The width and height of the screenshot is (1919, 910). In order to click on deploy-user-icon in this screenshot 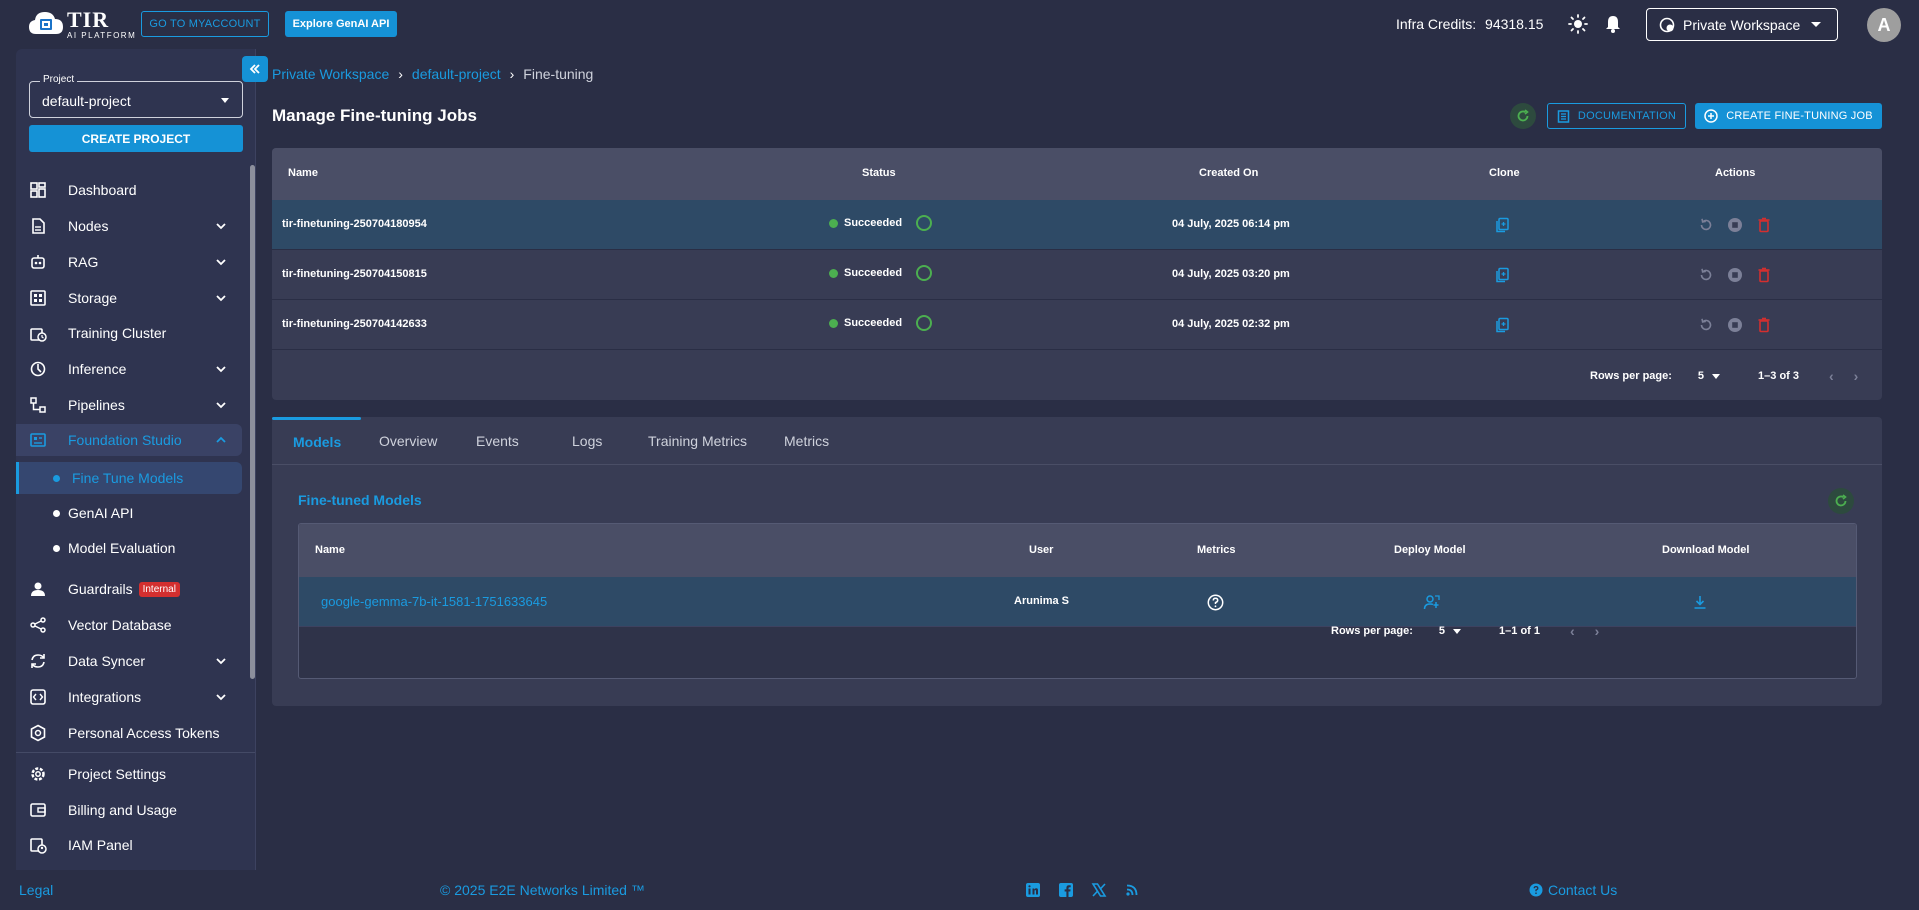, I will do `click(1432, 602)`.